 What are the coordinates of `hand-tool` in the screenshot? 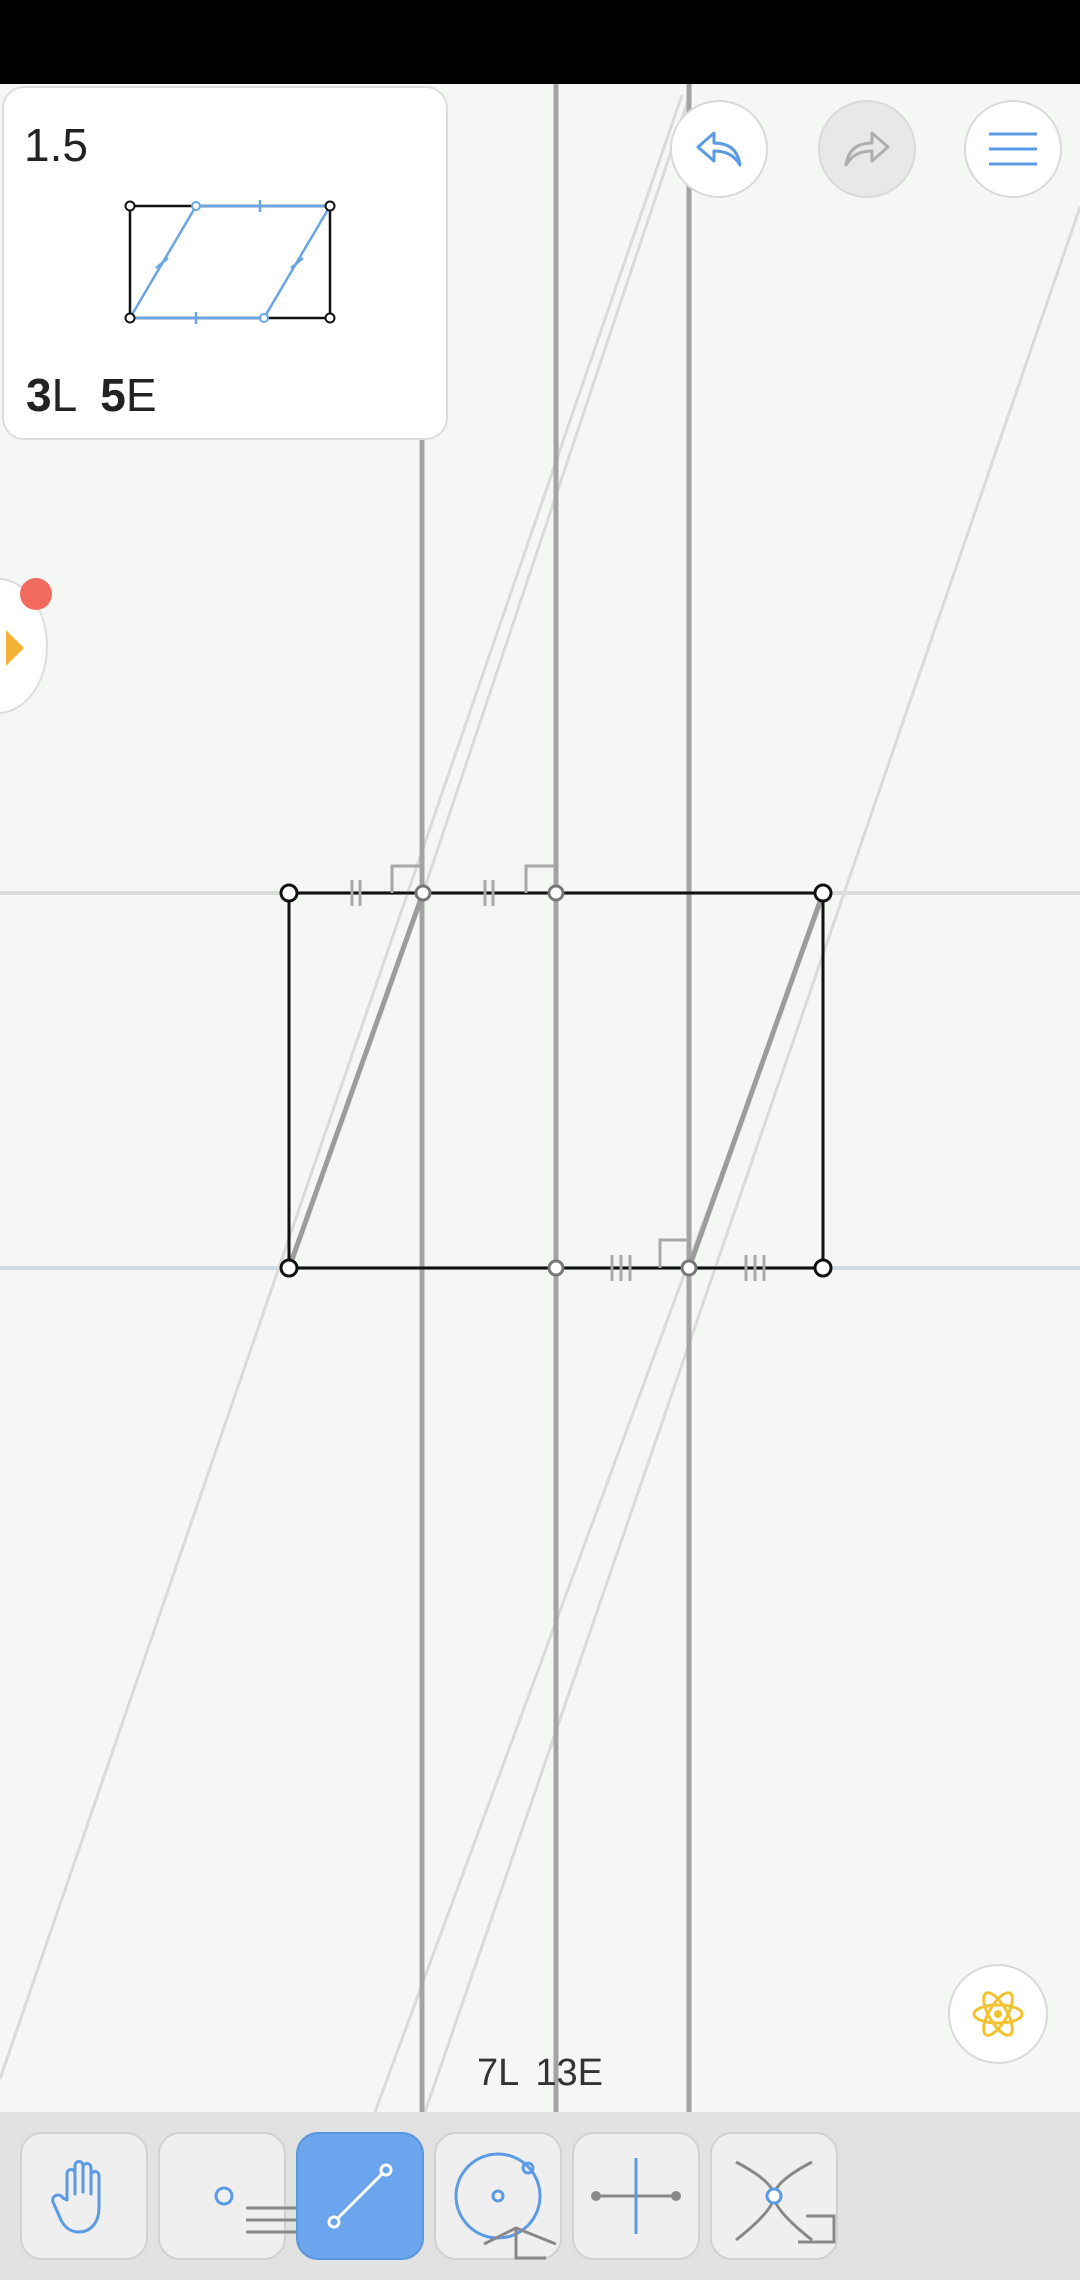 It's located at (84, 2196).